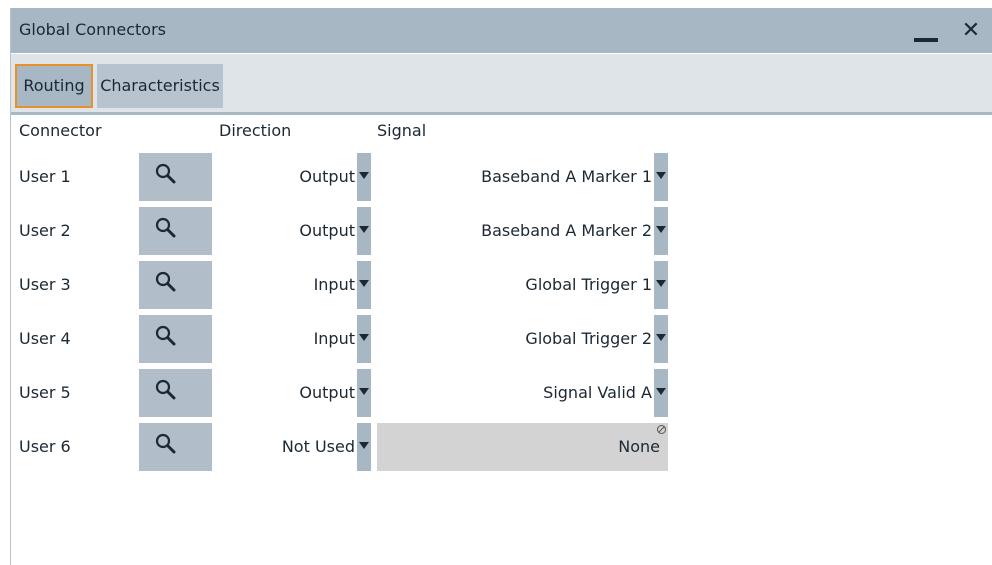 Image resolution: width=992 pixels, height=565 pixels. I want to click on title-bar: Global Connectors ✕, so click(501, 30).